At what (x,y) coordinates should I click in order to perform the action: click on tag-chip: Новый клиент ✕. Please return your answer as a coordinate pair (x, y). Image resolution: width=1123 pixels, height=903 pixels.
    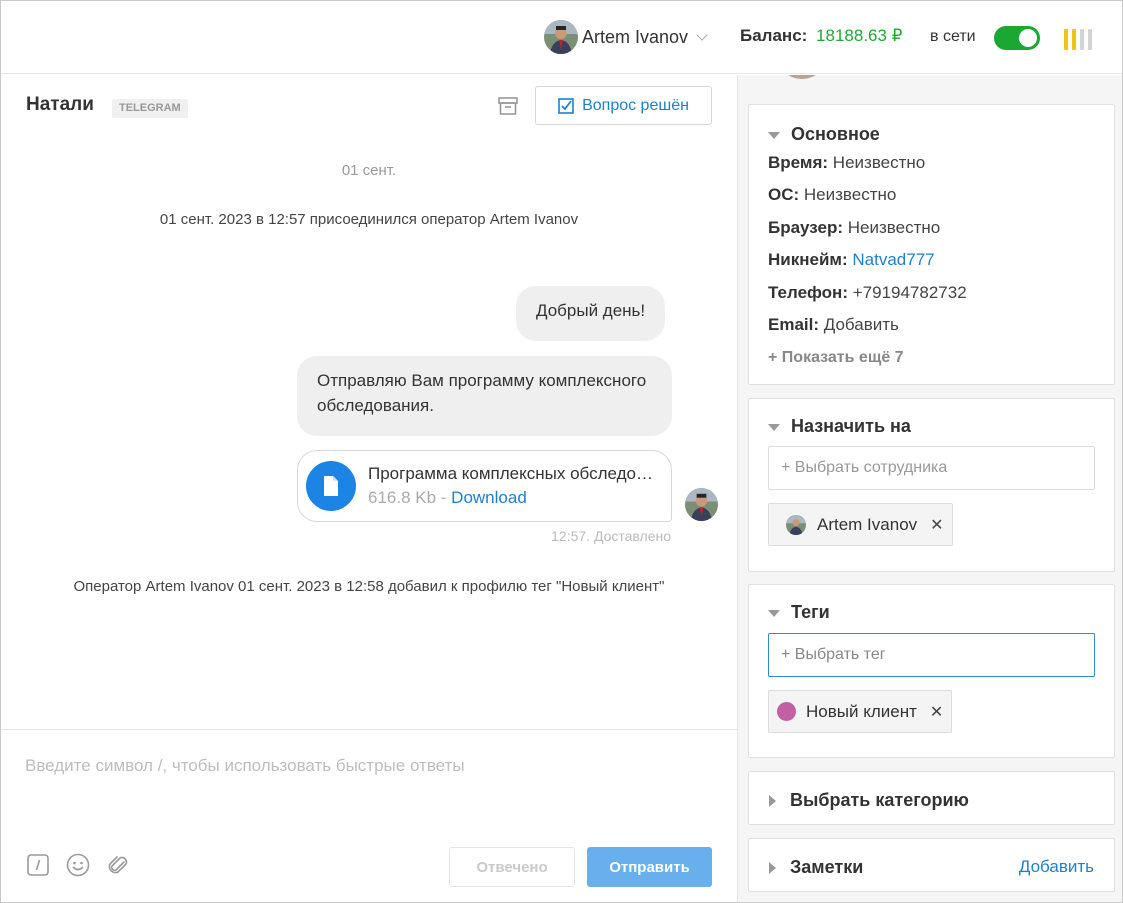
    Looking at the image, I should click on (860, 711).